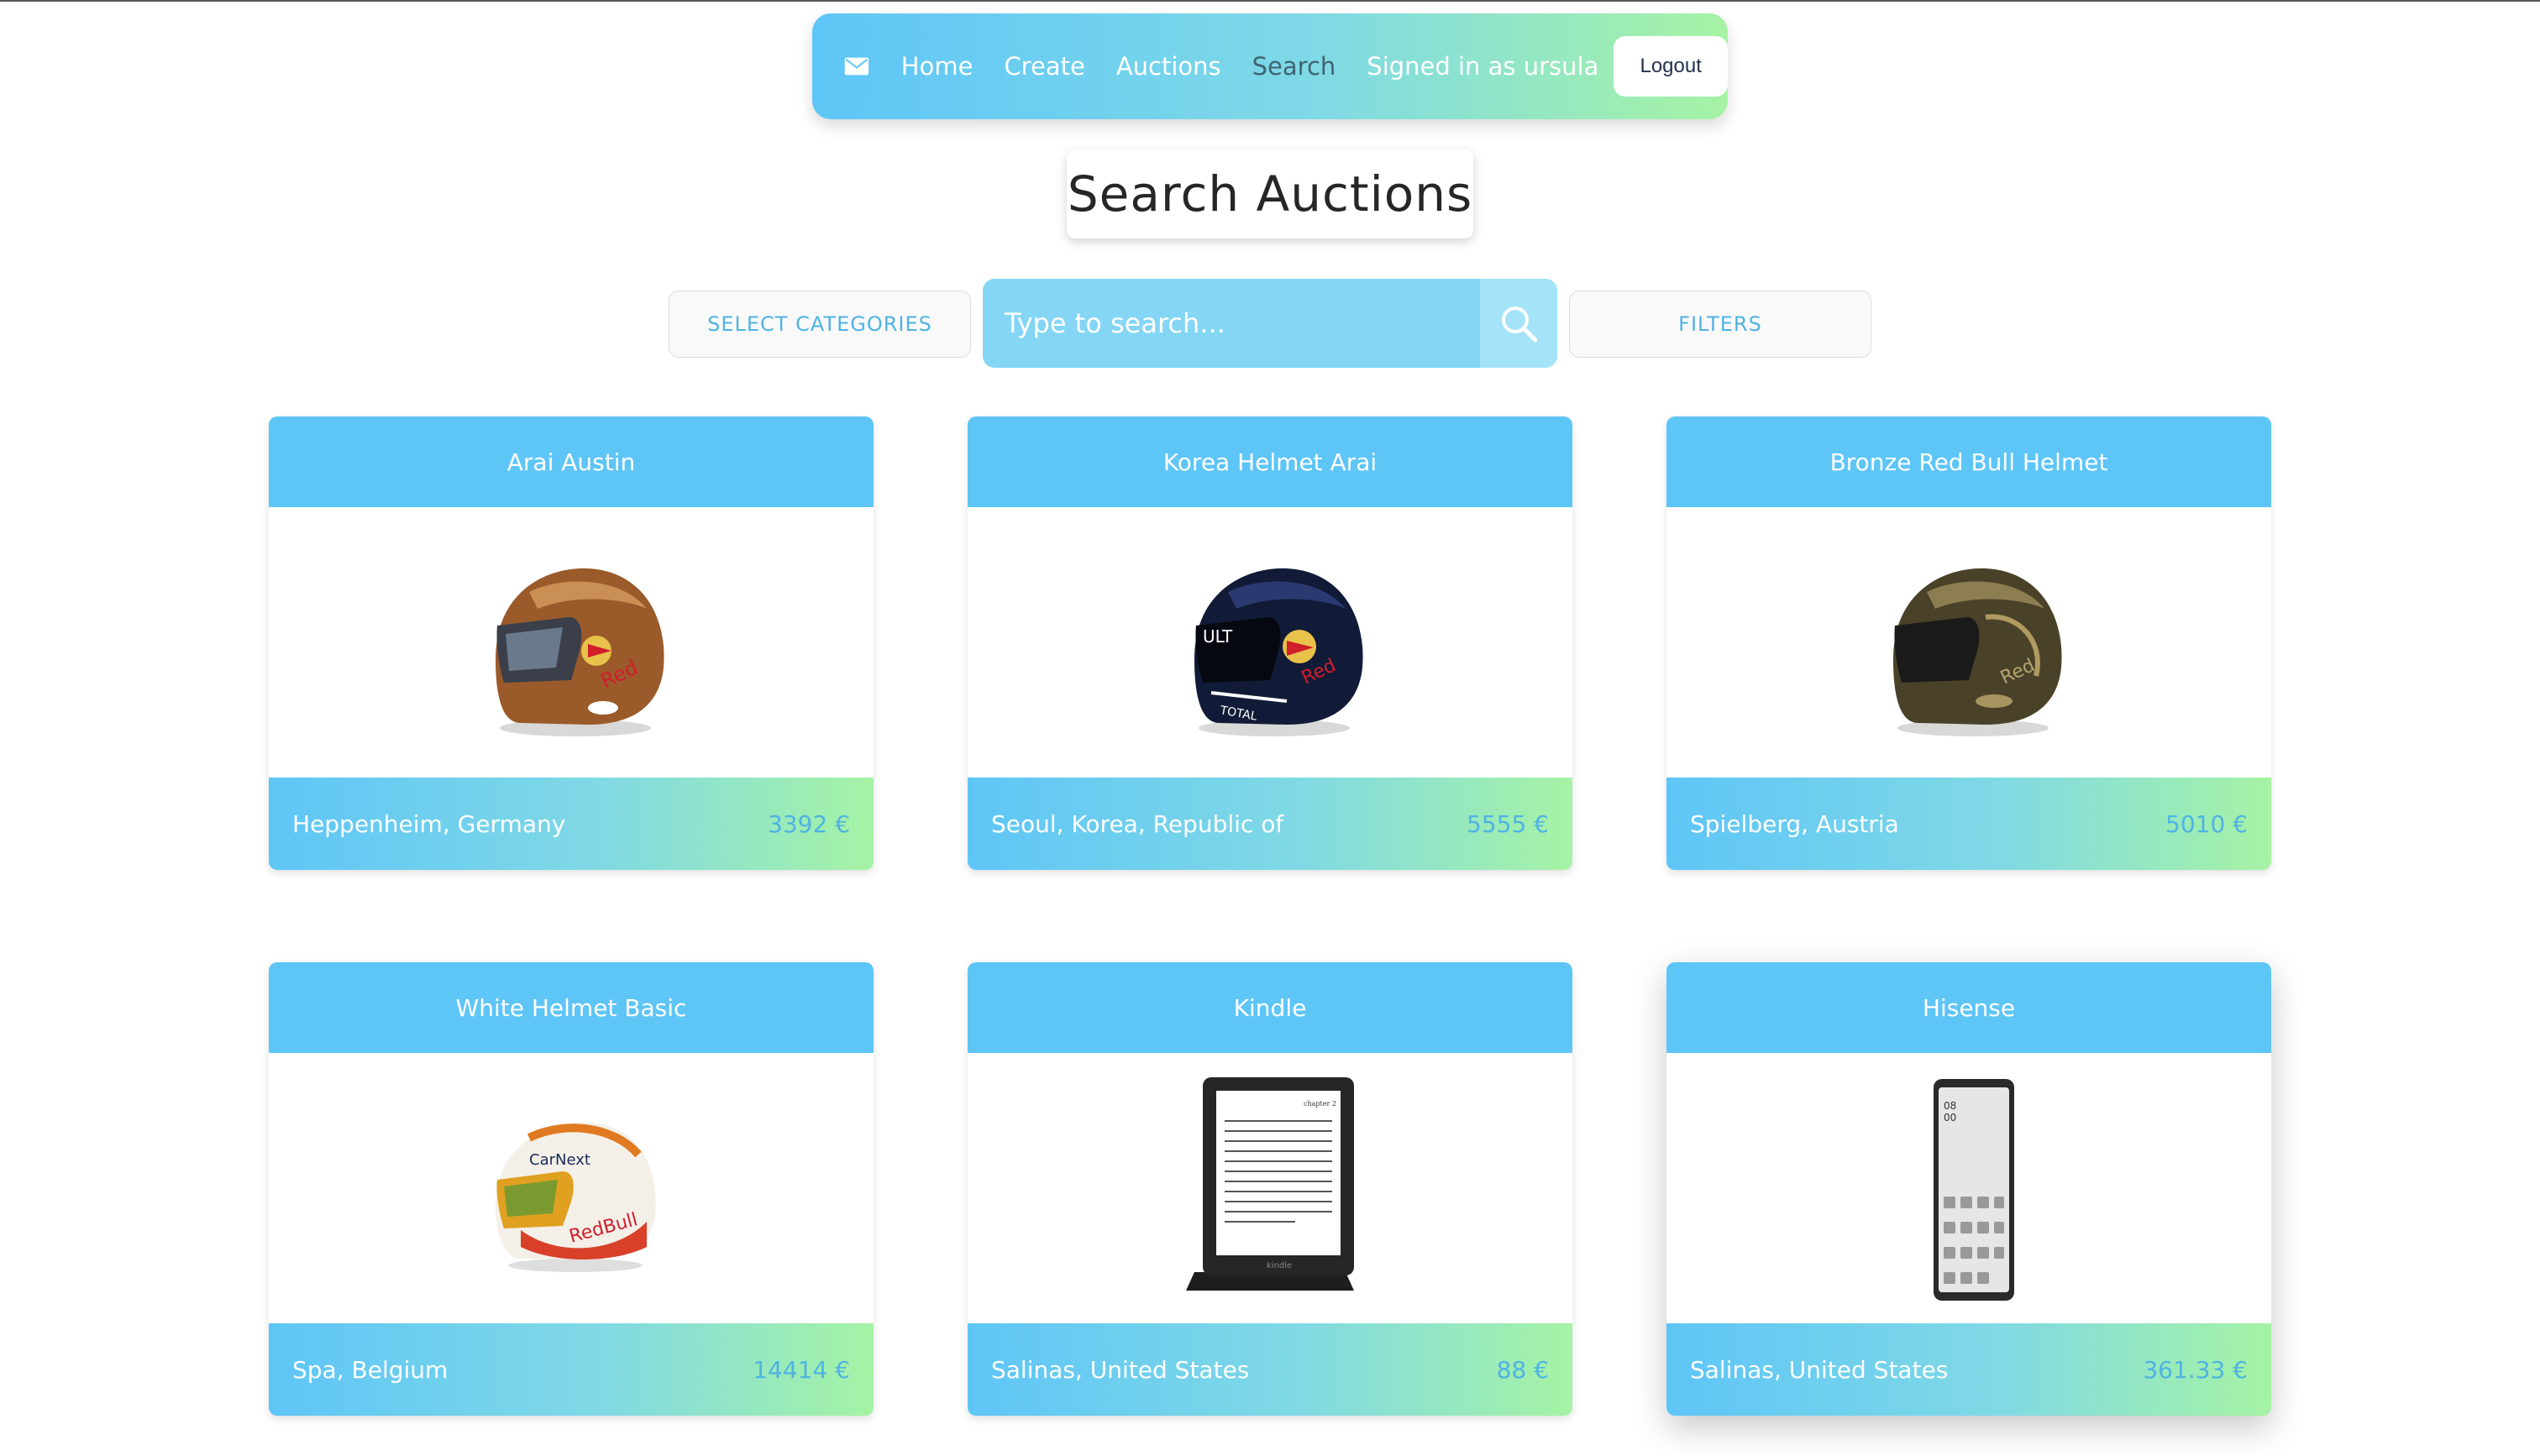  What do you see at coordinates (1320, 1104) in the screenshot?
I see `svg-text: chapter 2` at bounding box center [1320, 1104].